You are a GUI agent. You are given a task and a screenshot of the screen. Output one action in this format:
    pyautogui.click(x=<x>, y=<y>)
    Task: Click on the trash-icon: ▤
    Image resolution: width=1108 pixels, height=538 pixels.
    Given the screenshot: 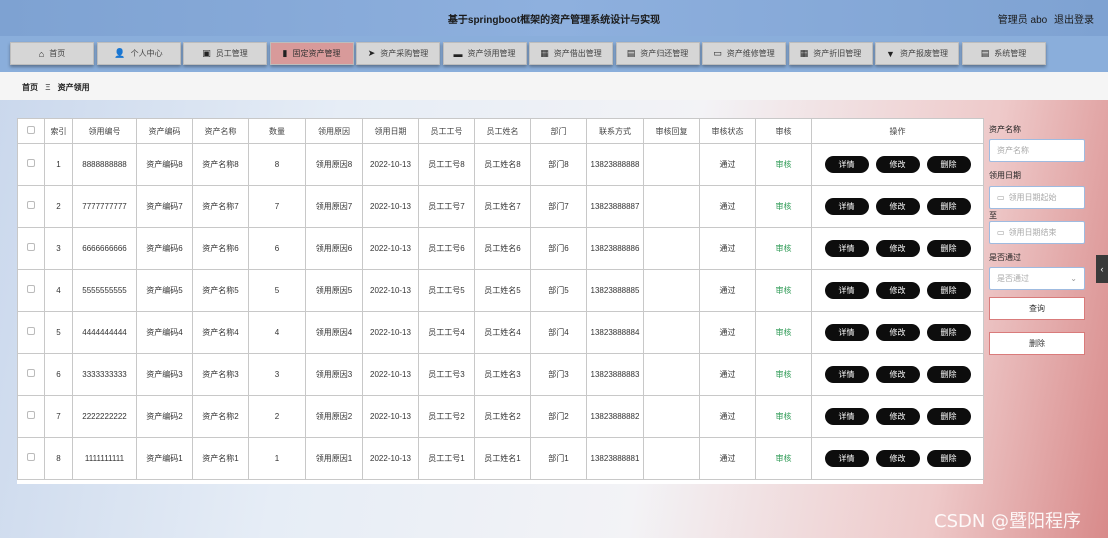 What is the action you would take?
    pyautogui.click(x=631, y=53)
    